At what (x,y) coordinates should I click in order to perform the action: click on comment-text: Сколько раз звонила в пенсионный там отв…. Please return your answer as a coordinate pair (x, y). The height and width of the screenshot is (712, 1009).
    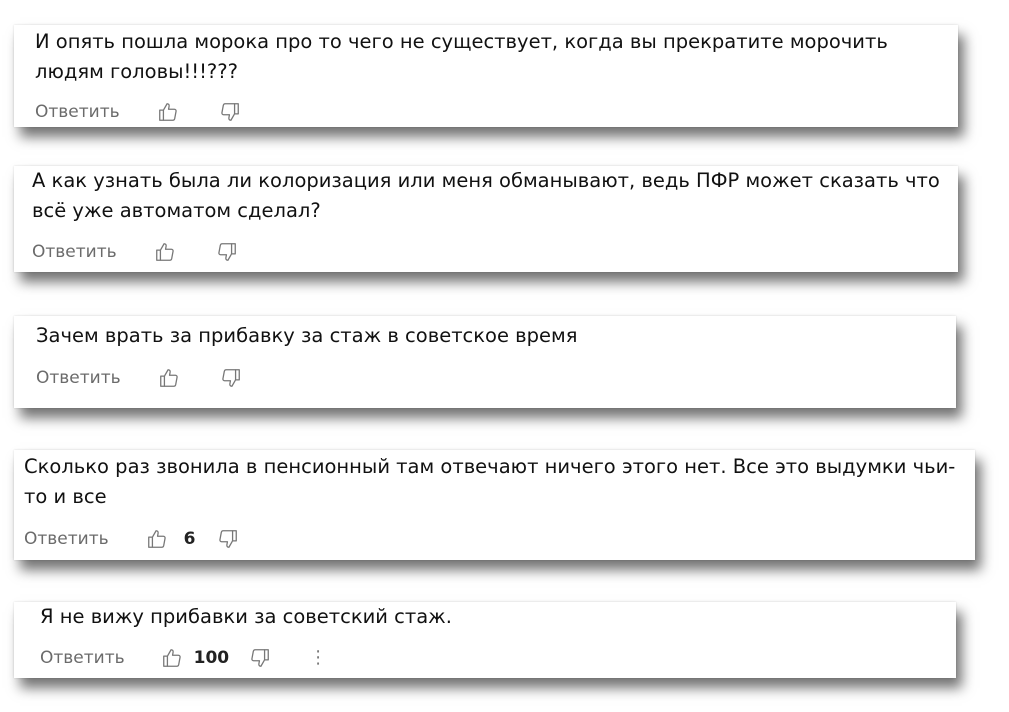
    Looking at the image, I should click on (490, 481).